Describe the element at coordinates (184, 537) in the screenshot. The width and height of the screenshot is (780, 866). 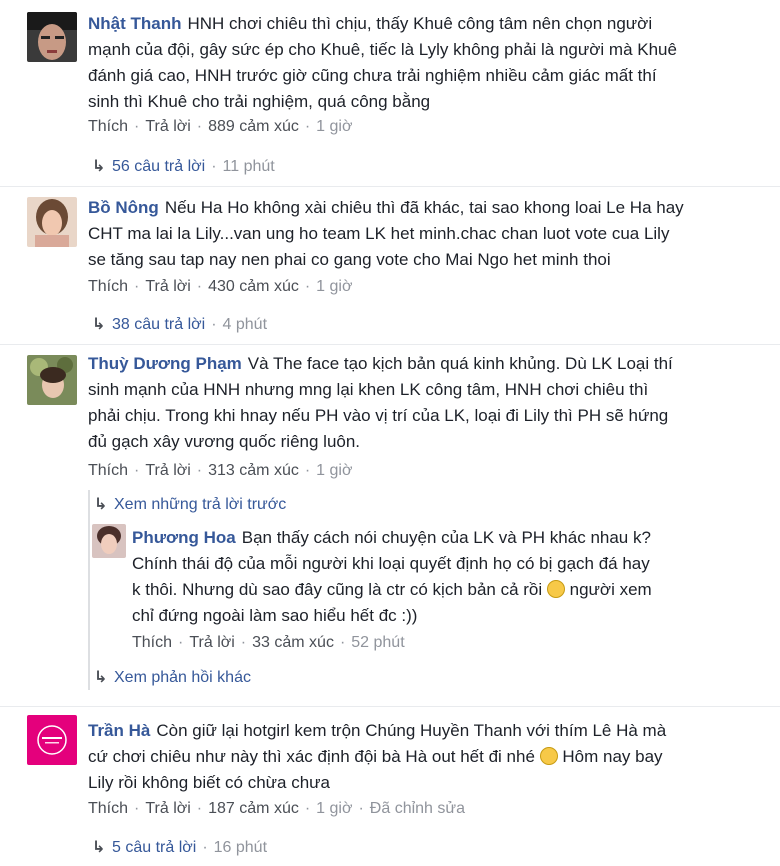
I see `author-name: Phương Hoa` at that location.